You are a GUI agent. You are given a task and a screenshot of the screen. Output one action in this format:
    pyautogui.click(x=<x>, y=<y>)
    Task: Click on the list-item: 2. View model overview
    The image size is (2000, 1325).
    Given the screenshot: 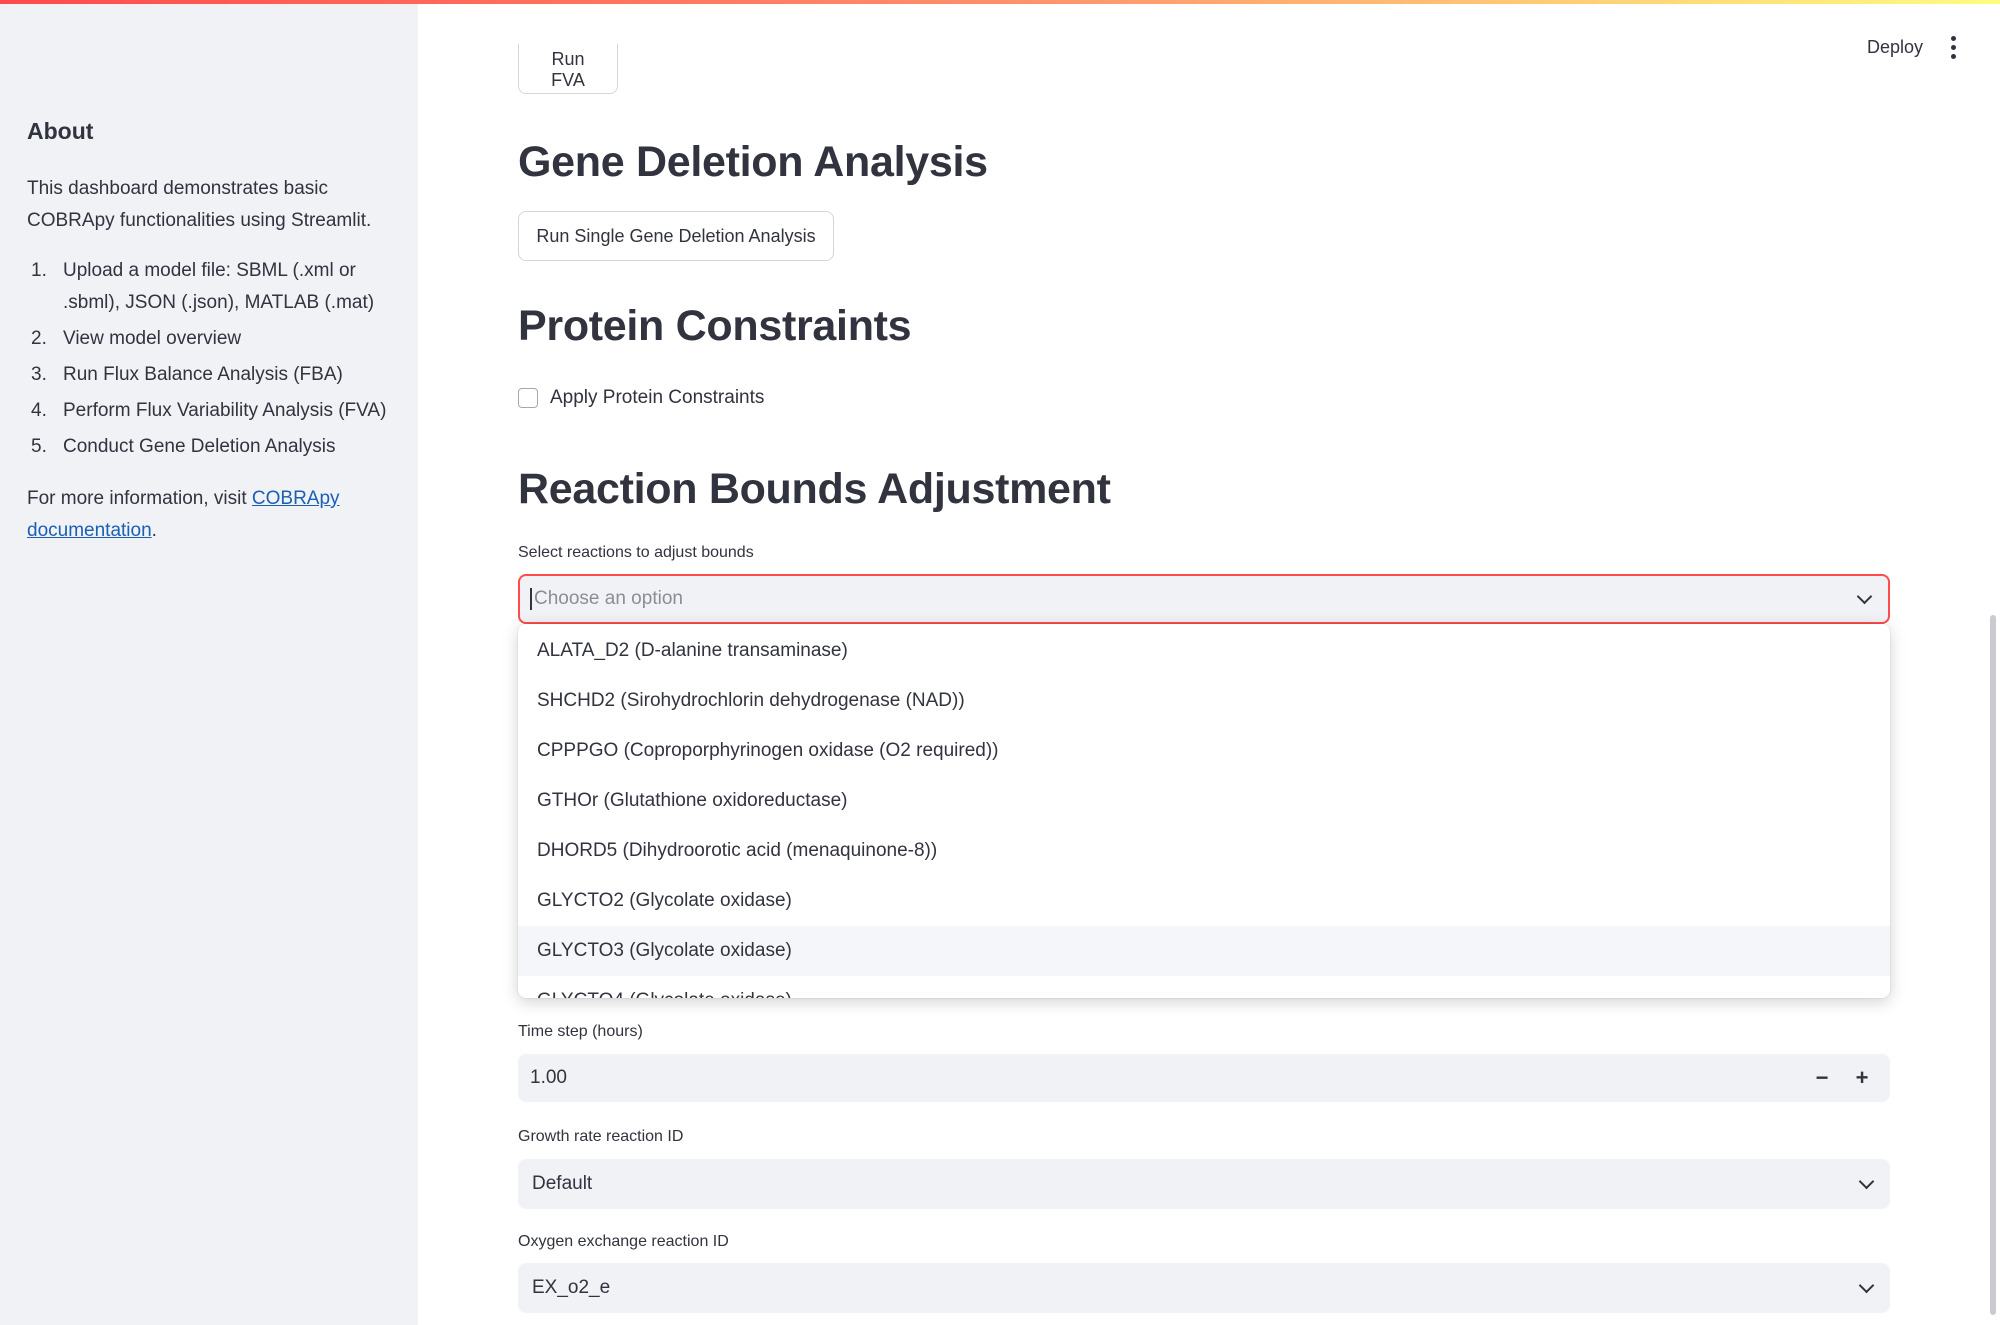 What is the action you would take?
    pyautogui.click(x=136, y=338)
    